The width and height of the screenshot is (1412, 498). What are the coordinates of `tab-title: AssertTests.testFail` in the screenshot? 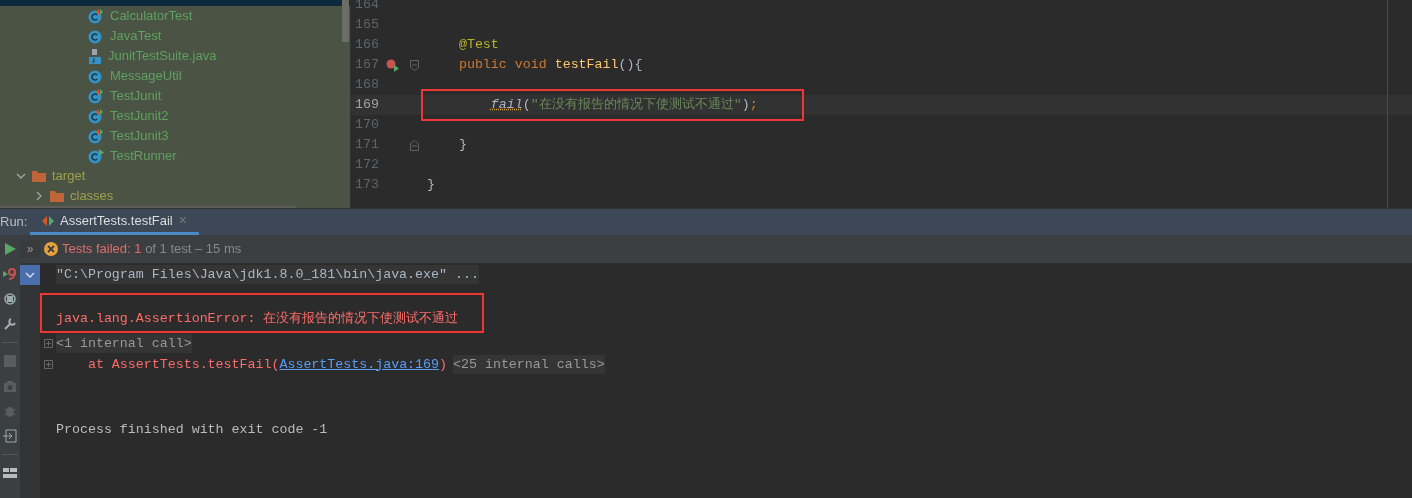 It's located at (116, 220).